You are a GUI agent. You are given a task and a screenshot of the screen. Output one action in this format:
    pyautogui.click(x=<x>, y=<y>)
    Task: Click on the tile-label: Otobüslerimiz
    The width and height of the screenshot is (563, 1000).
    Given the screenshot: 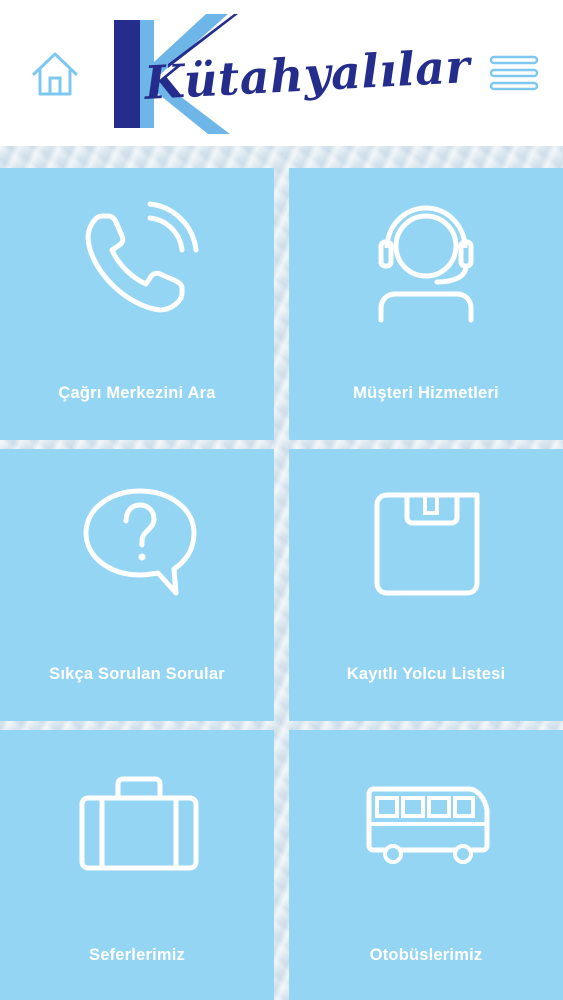 What is the action you would take?
    pyautogui.click(x=426, y=955)
    